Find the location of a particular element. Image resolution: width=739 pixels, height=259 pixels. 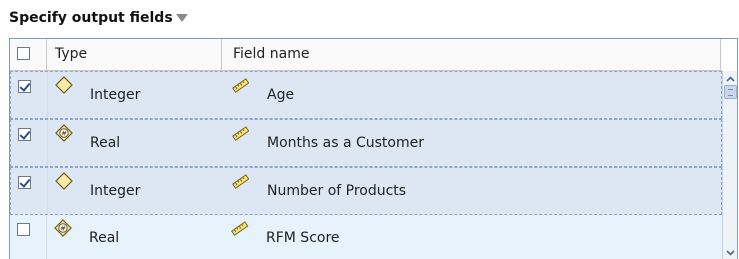

scroll-down-button is located at coordinates (730, 252).